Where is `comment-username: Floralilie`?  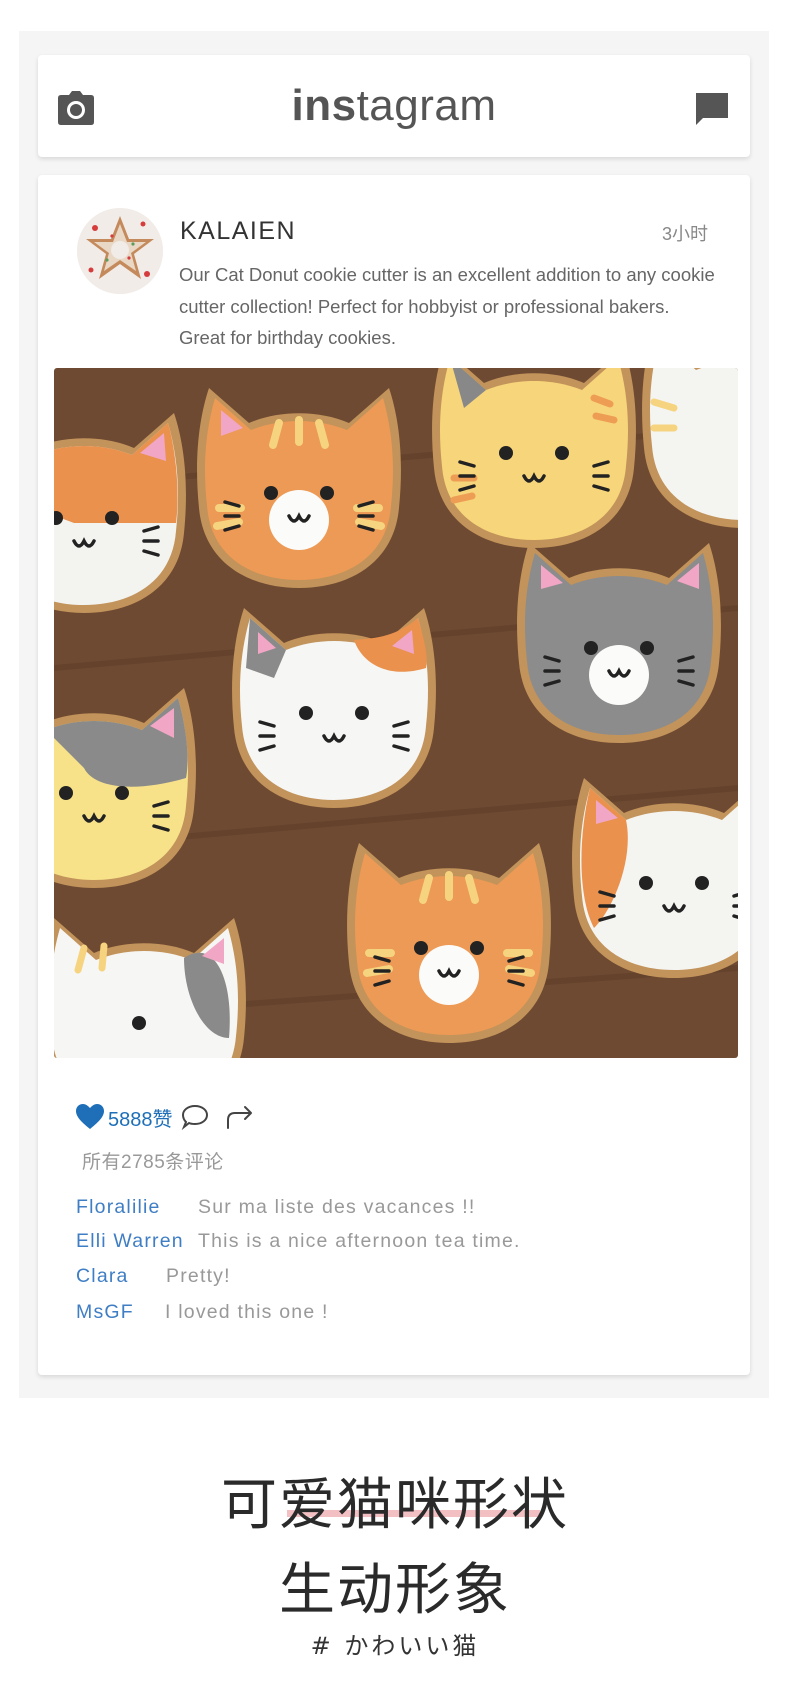 comment-username: Floralilie is located at coordinates (137, 1207).